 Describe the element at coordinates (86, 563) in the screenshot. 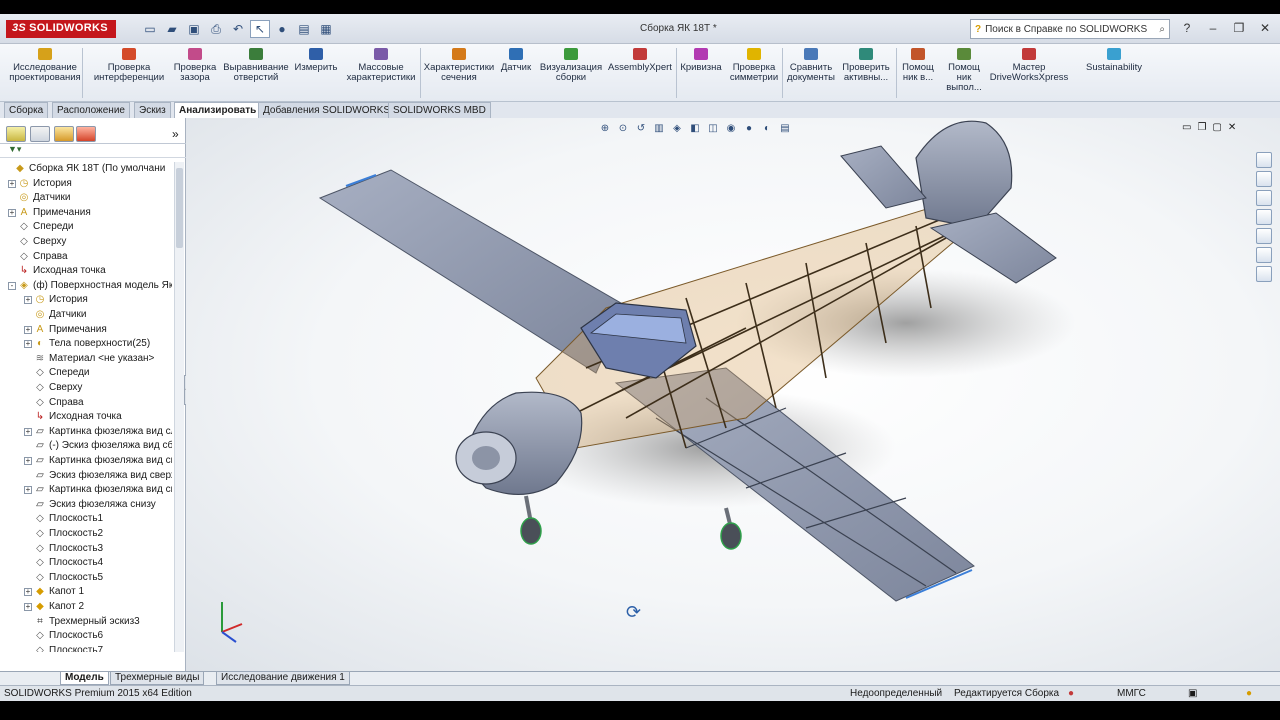

I see `tree-item: ◇ Плоскость4` at that location.